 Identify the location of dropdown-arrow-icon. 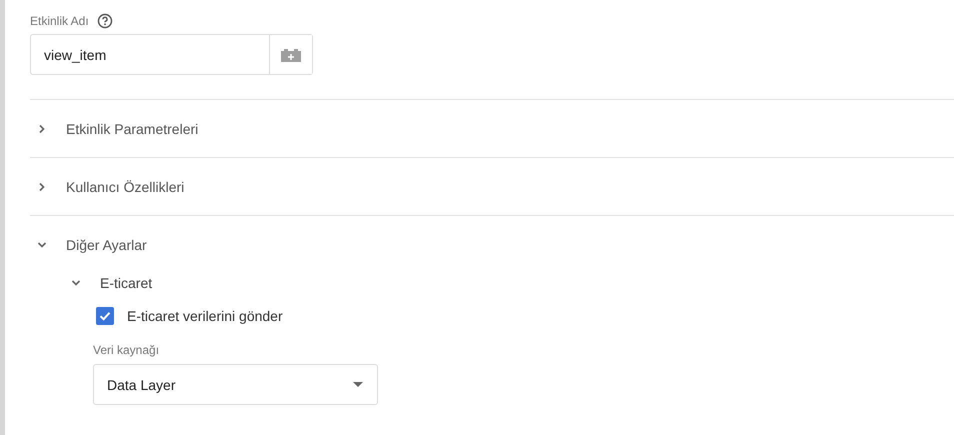
(358, 384).